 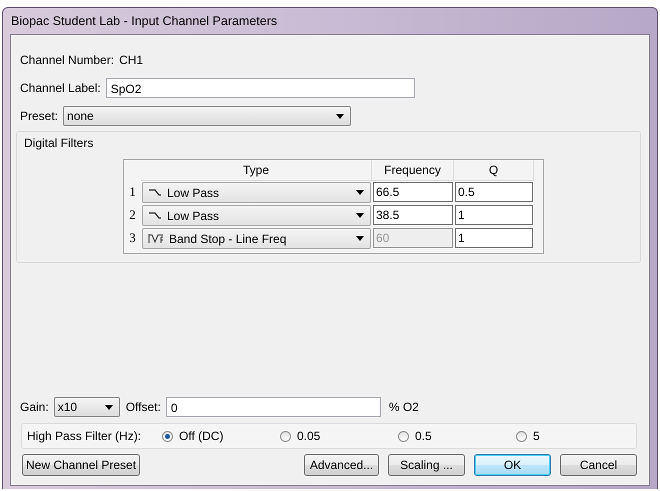 What do you see at coordinates (67, 60) in the screenshot?
I see `channel-number-label: Channel Number:` at bounding box center [67, 60].